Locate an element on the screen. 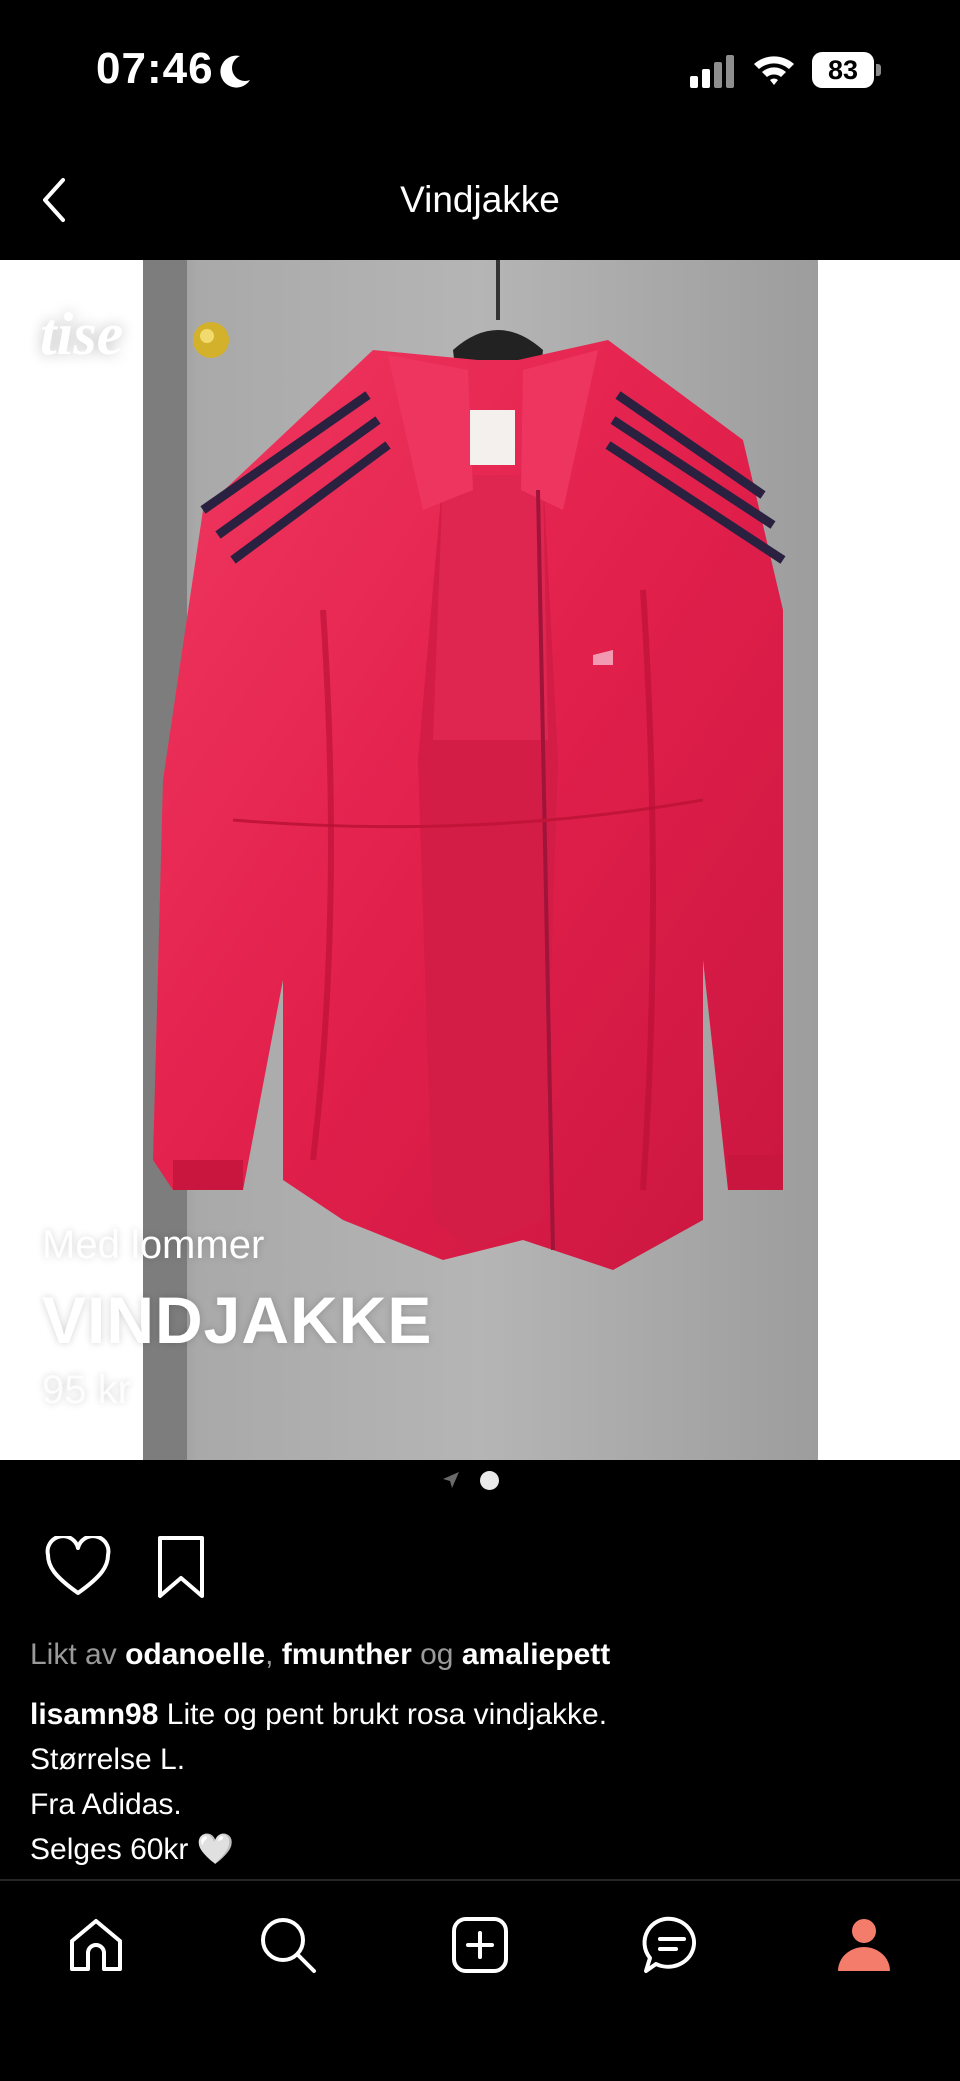 This screenshot has height=2081, width=960. battery-icon: 83 is located at coordinates (847, 70).